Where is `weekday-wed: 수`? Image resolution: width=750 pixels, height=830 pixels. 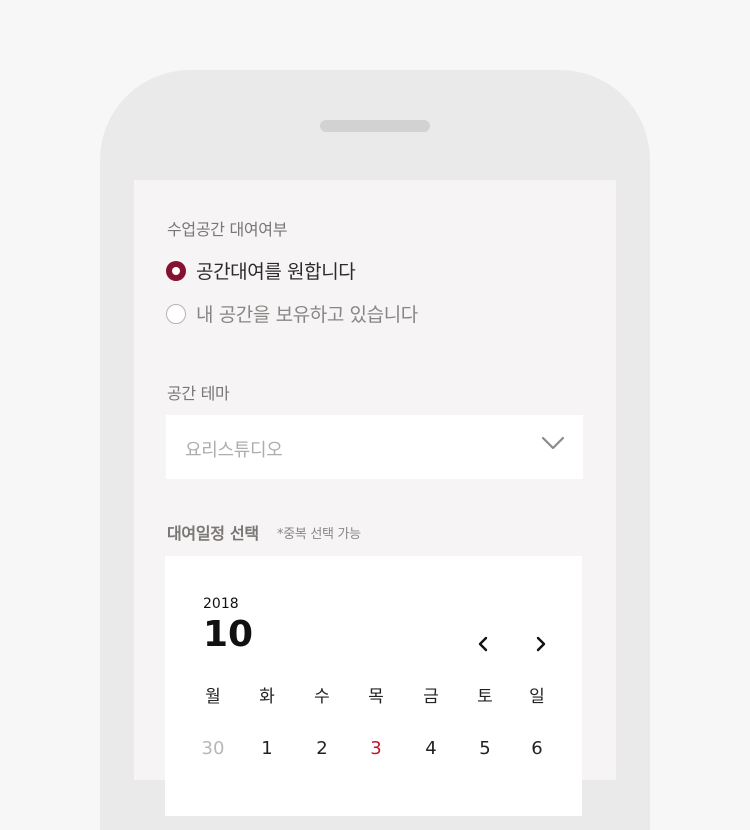
weekday-wed: 수 is located at coordinates (322, 697).